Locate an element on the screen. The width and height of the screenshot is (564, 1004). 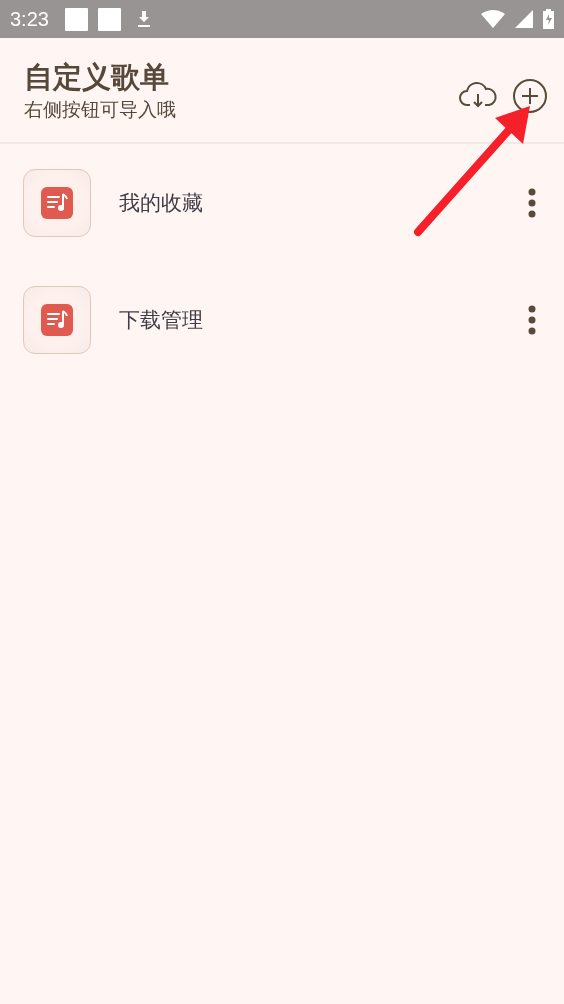
download-icon is located at coordinates (143, 19).